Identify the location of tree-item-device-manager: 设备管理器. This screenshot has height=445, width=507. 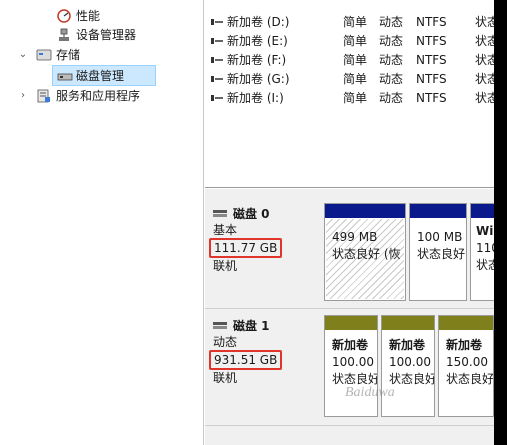
(102, 35).